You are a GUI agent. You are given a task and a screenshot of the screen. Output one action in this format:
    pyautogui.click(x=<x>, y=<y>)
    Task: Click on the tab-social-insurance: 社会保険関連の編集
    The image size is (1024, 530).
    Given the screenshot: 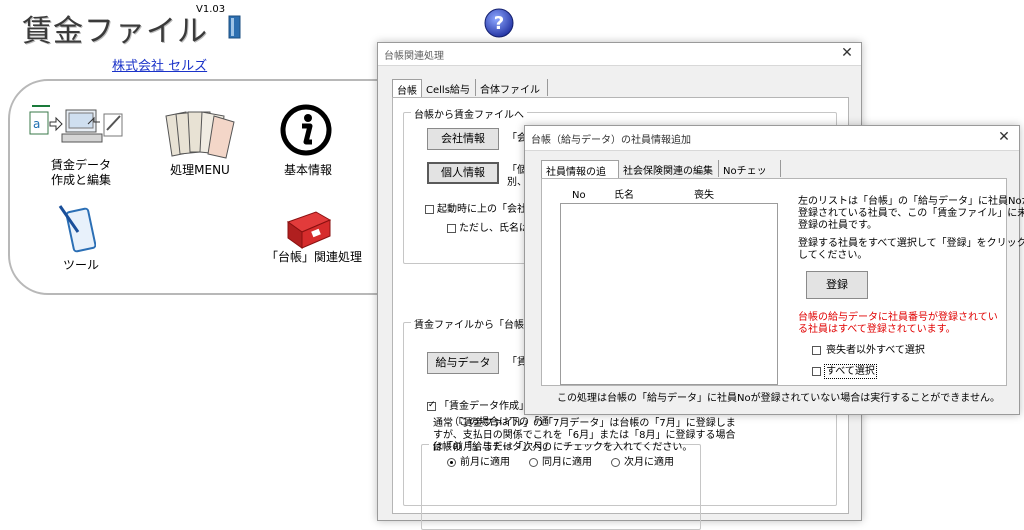 What is the action you would take?
    pyautogui.click(x=669, y=168)
    